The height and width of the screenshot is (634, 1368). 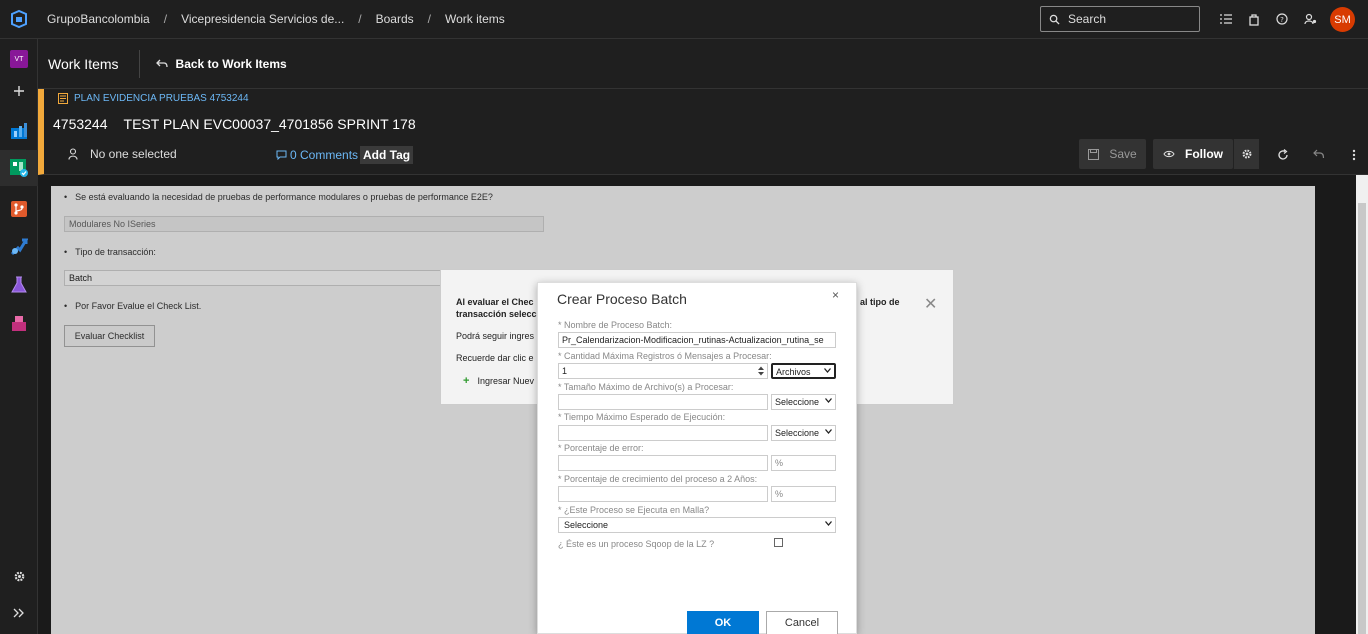 What do you see at coordinates (19, 59) in the screenshot?
I see `project-badge: VT` at bounding box center [19, 59].